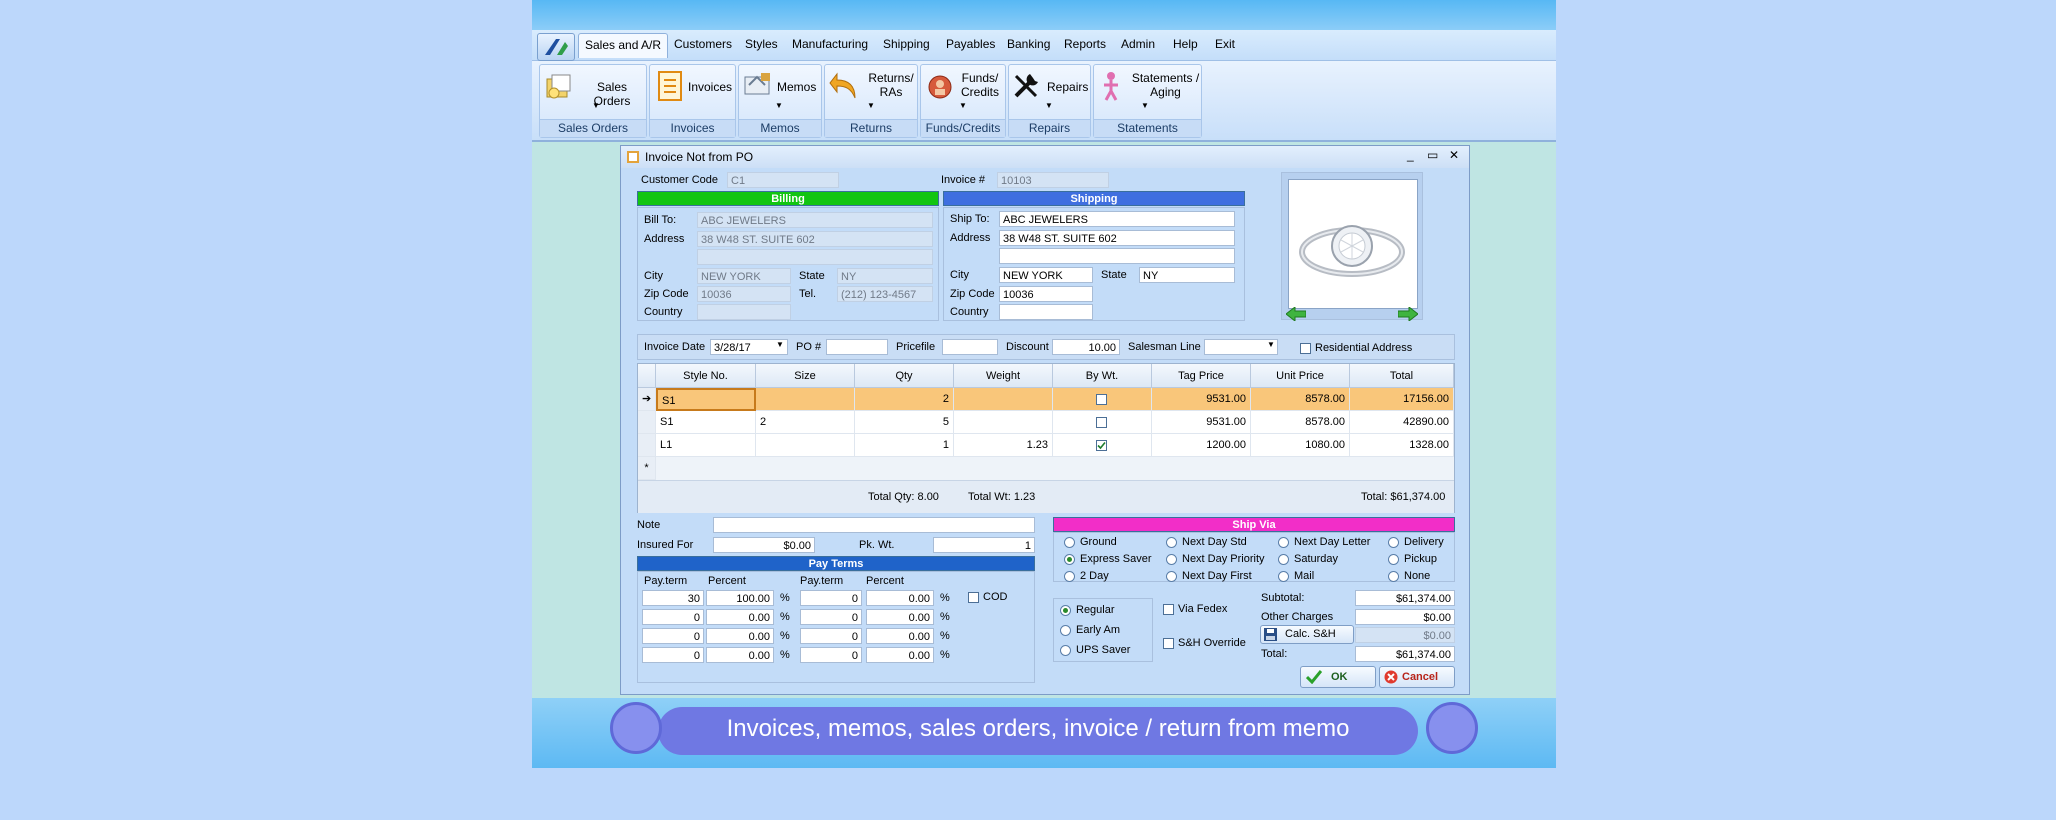 This screenshot has height=820, width=2056. I want to click on ship-via-radio-delivery, so click(1393, 542).